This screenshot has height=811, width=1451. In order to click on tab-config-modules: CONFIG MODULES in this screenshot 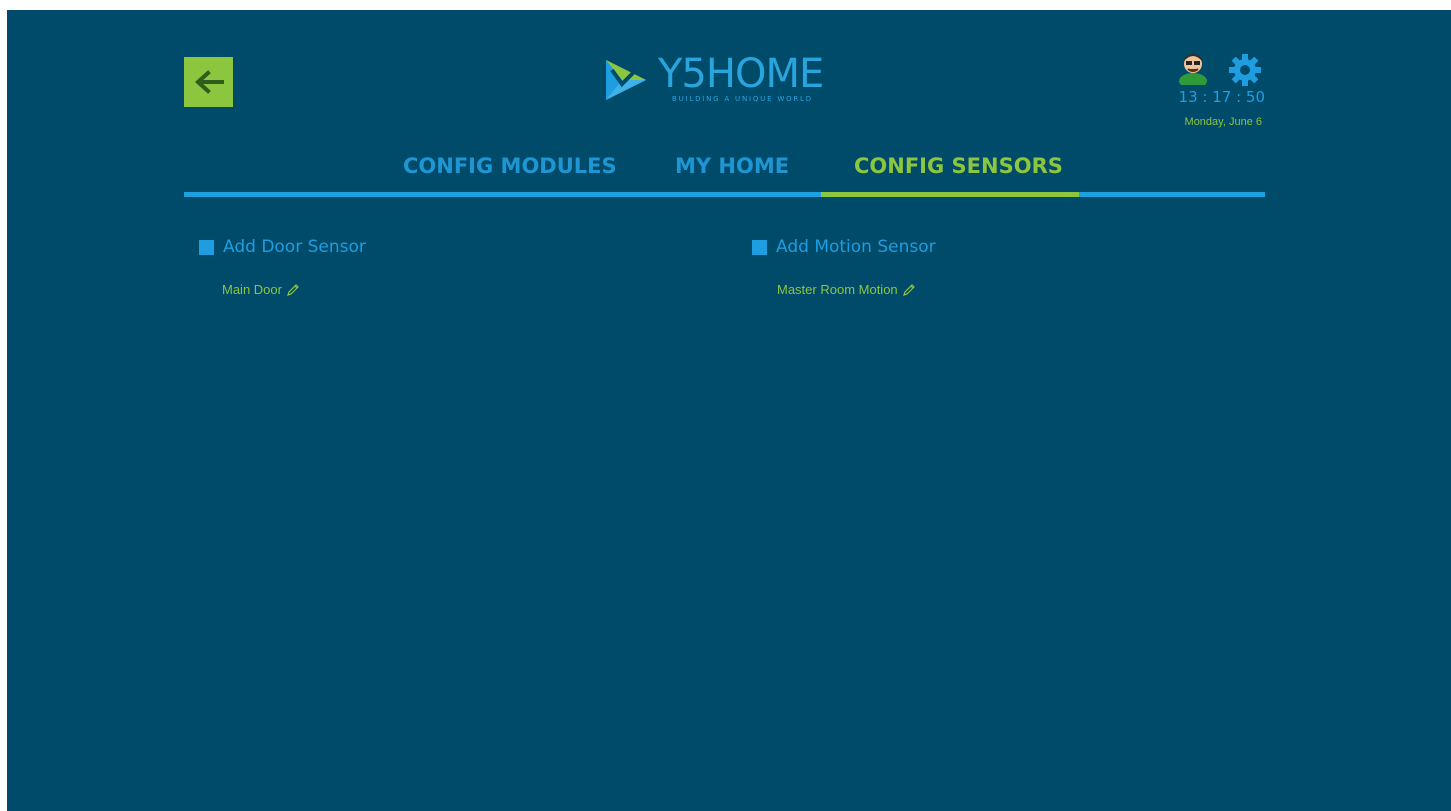, I will do `click(510, 166)`.